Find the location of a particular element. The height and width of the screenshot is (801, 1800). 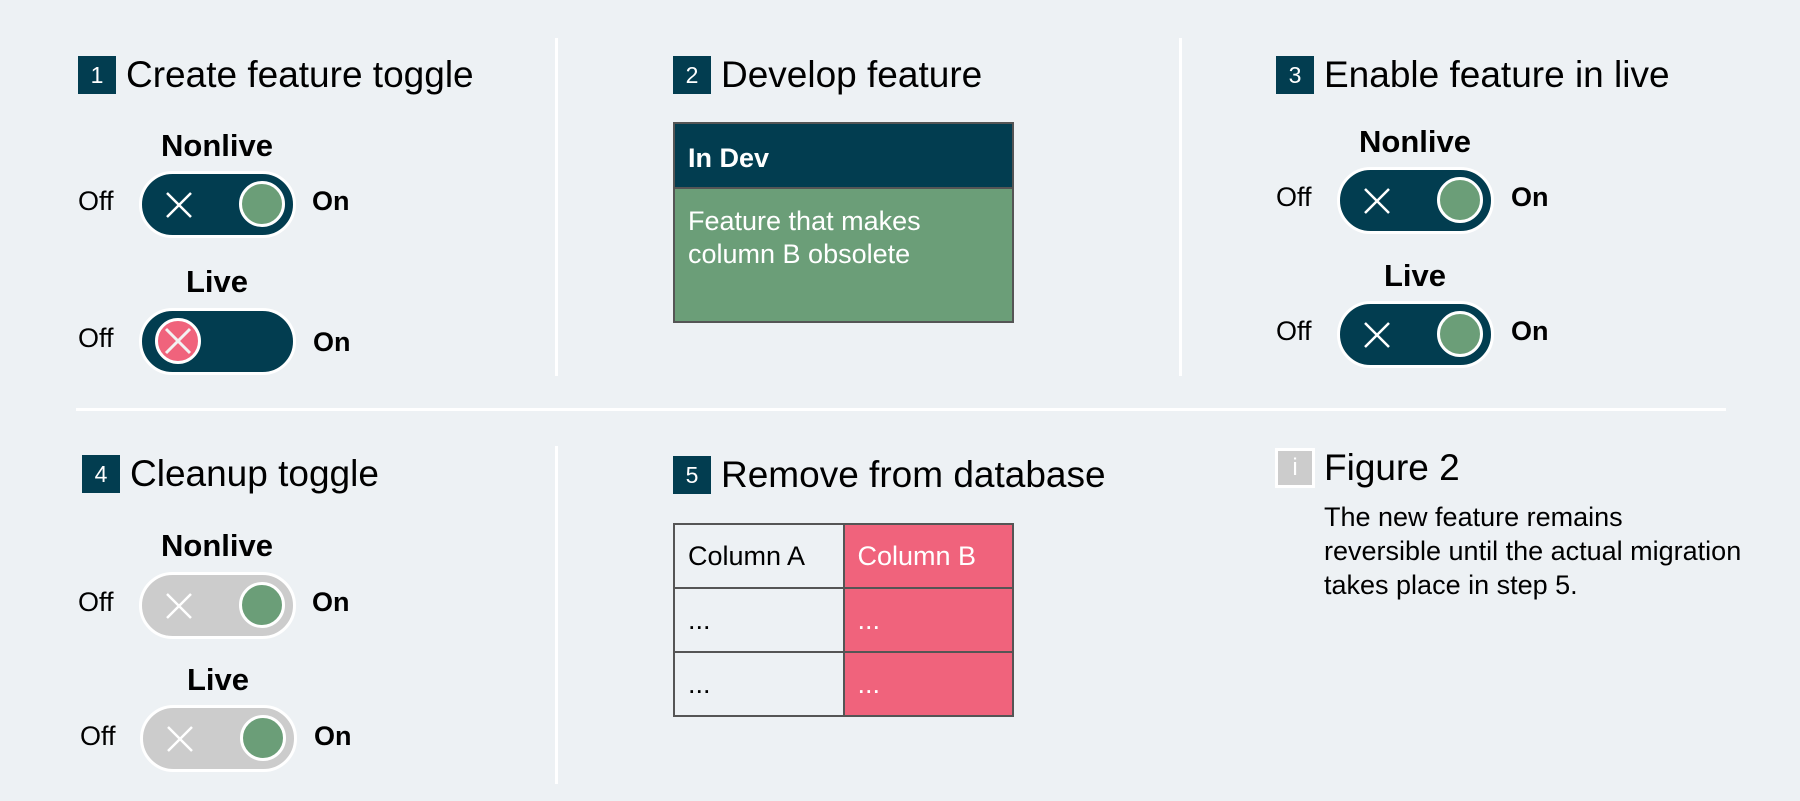

step-number-badge: 1 is located at coordinates (97, 75).